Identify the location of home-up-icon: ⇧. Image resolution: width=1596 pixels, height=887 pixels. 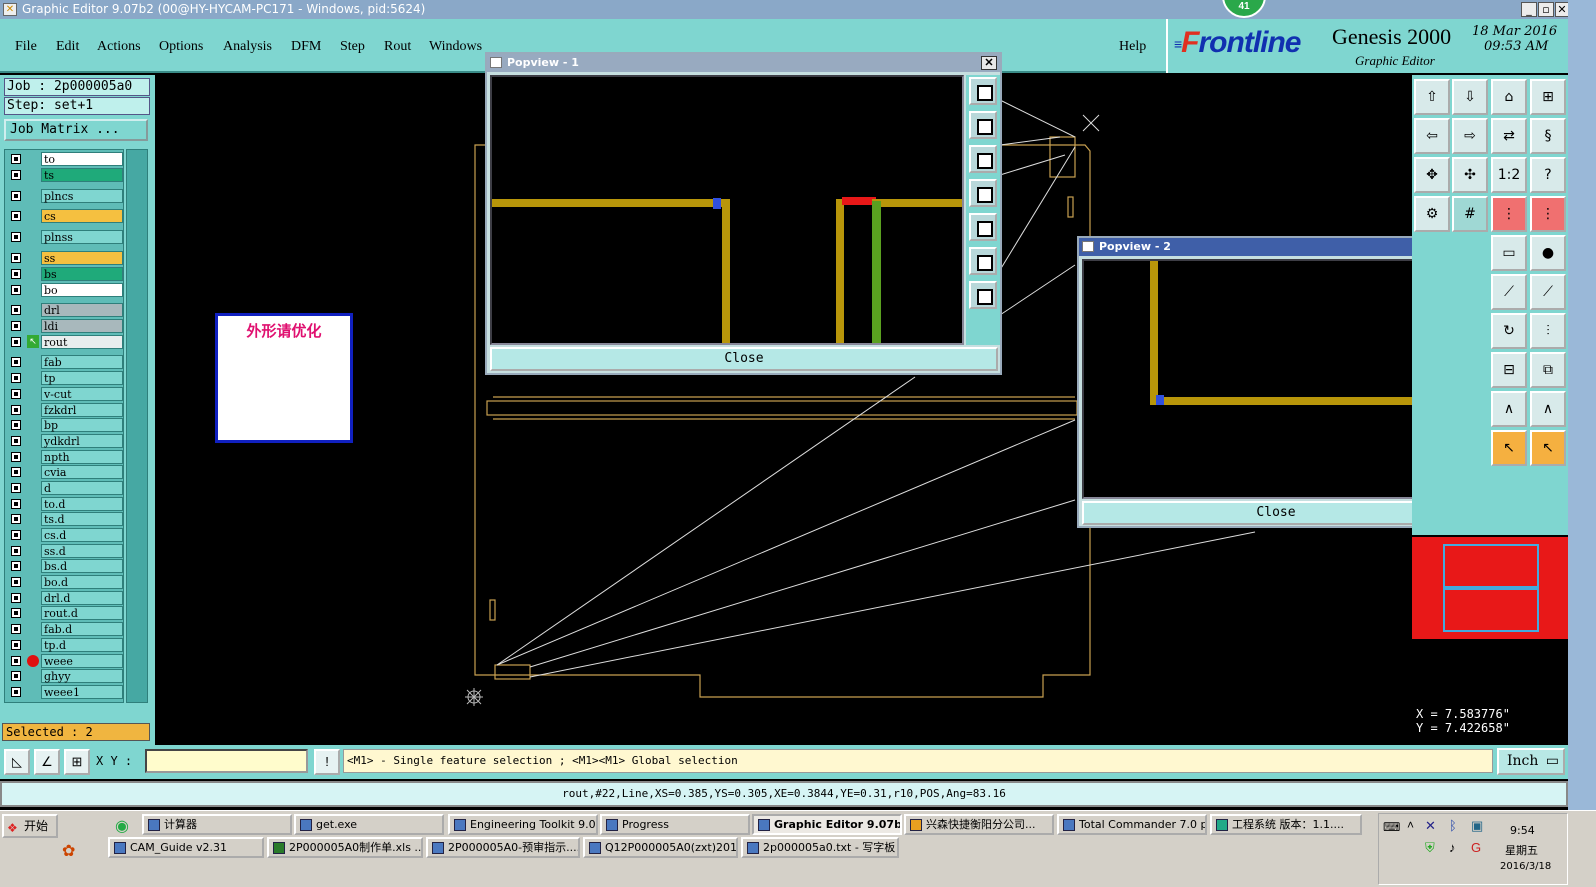
(1432, 97).